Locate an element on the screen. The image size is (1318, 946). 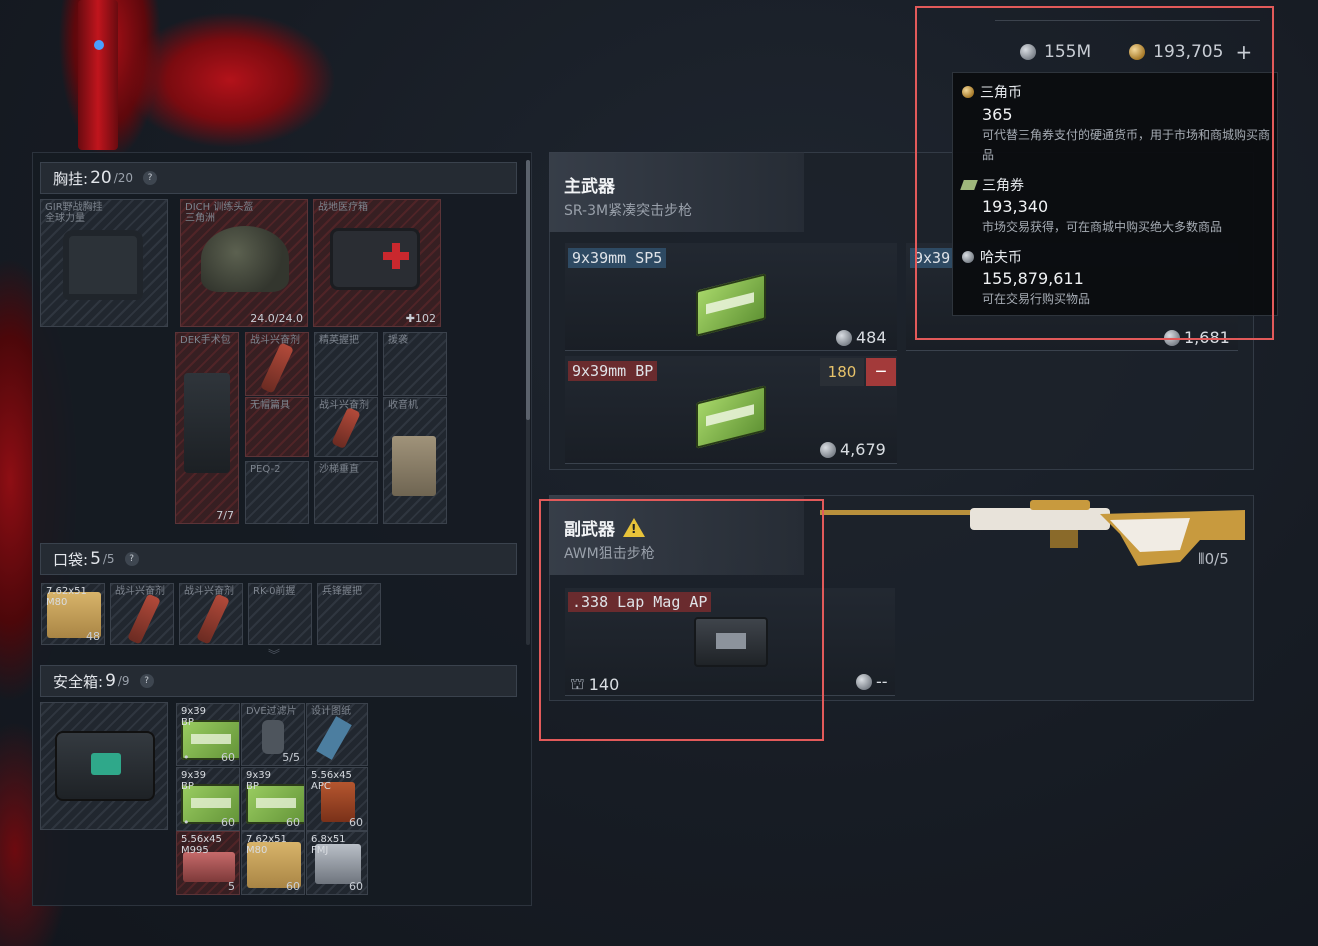
pocket-slot-4: RK-0前握 is located at coordinates (280, 614).